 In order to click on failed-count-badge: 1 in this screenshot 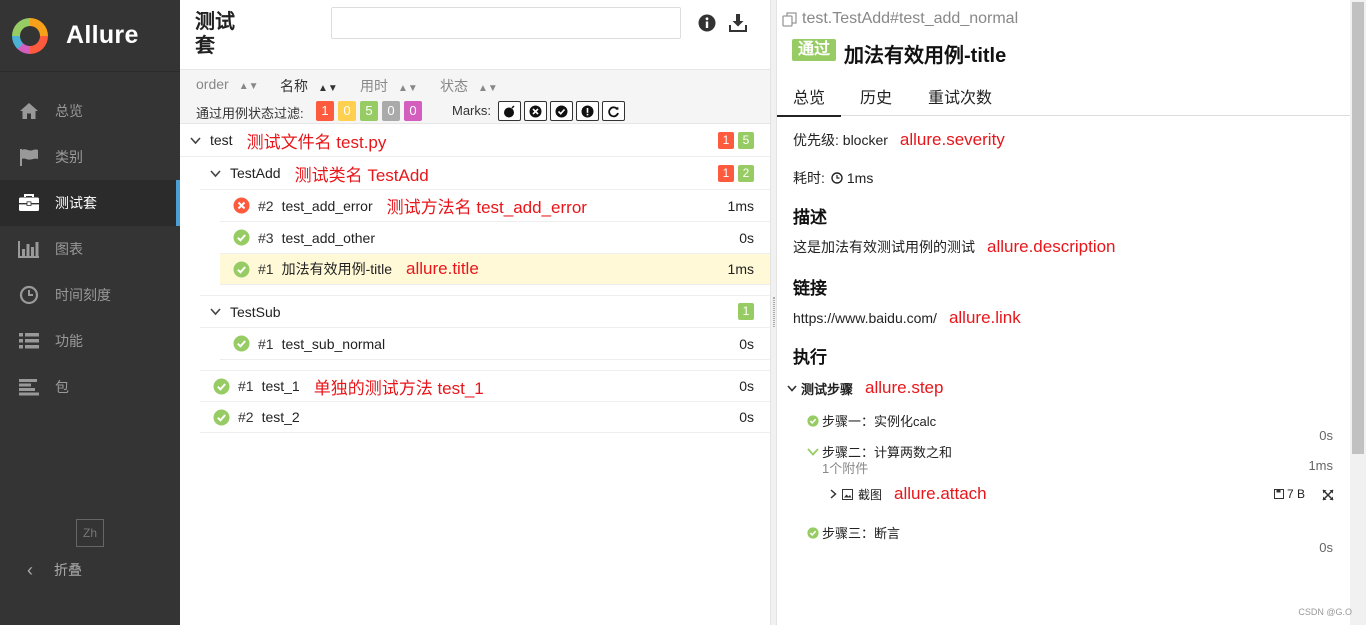, I will do `click(726, 173)`.